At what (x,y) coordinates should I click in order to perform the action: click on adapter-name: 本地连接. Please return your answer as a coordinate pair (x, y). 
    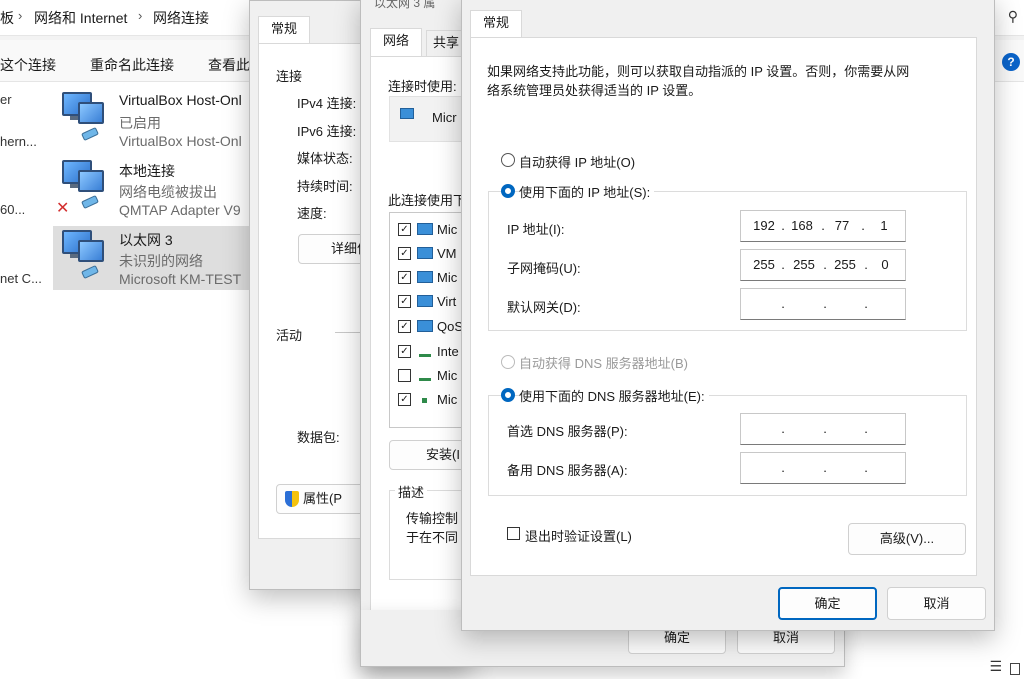
    Looking at the image, I should click on (147, 171).